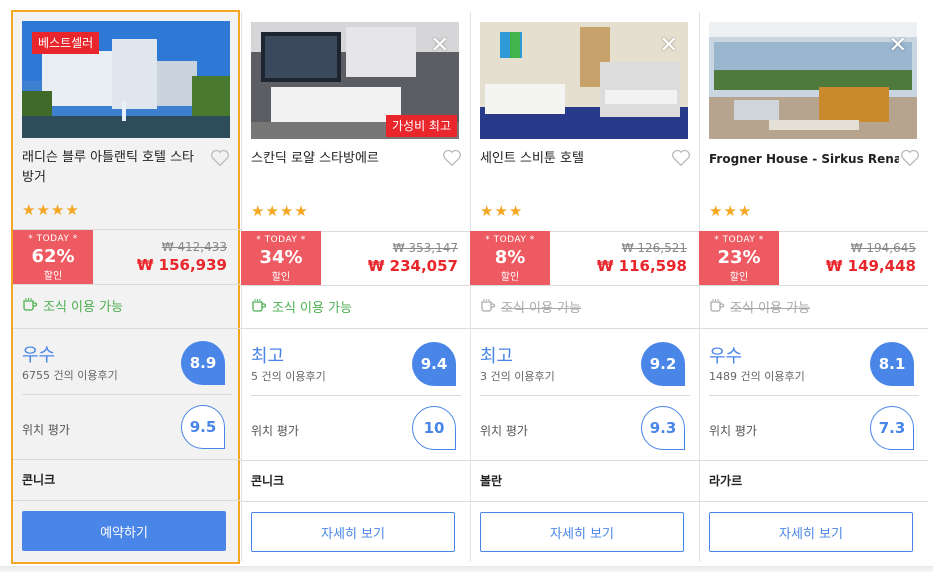 Image resolution: width=933 pixels, height=572 pixels. Describe the element at coordinates (434, 364) in the screenshot. I see `review-score-badge: 9.4` at that location.